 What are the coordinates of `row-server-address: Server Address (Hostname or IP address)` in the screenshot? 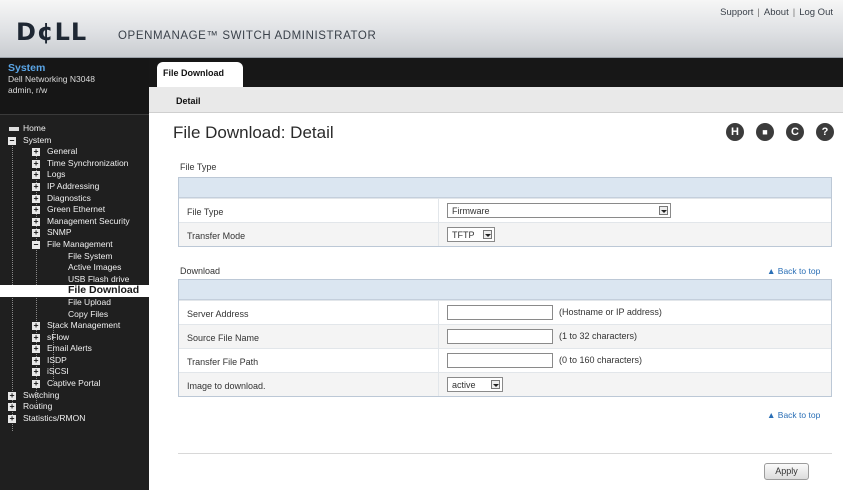 It's located at (505, 312).